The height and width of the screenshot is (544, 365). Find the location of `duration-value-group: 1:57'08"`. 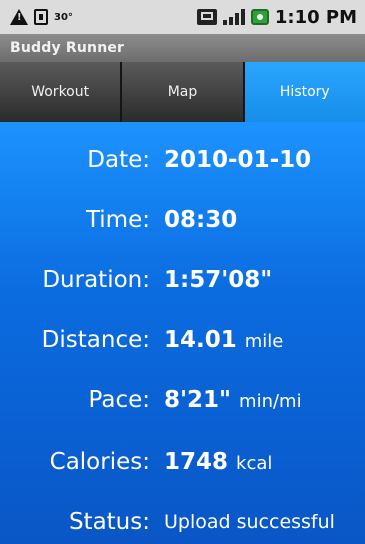

duration-value-group: 1:57'08" is located at coordinates (218, 280).